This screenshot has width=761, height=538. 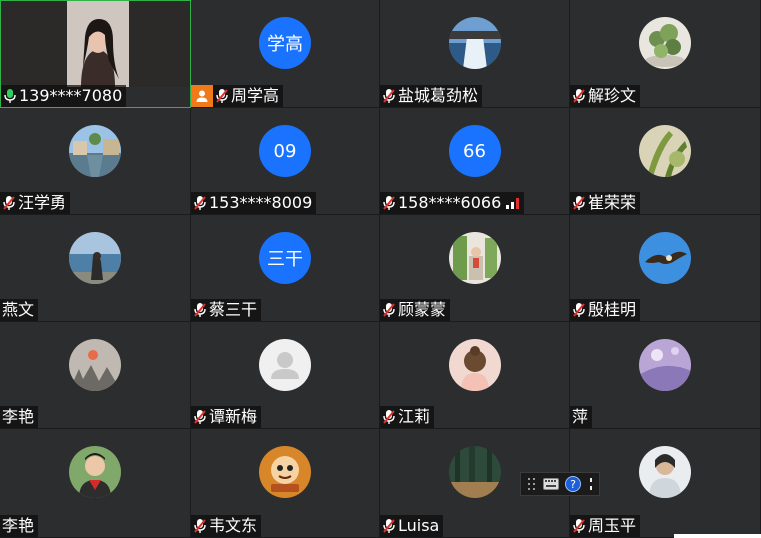 What do you see at coordinates (261, 202) in the screenshot?
I see `participant-name: 153****8009` at bounding box center [261, 202].